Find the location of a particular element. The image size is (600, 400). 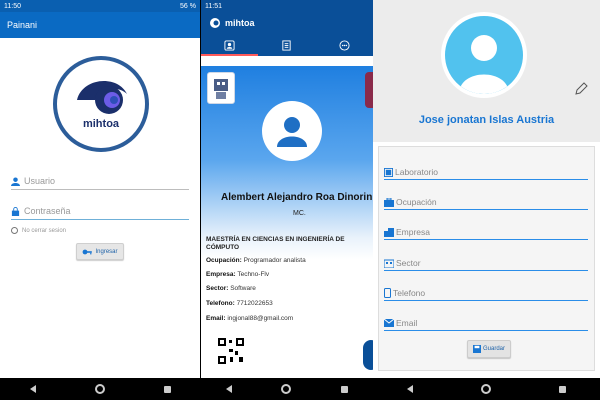

status-time: 11:51 is located at coordinates (213, 6).